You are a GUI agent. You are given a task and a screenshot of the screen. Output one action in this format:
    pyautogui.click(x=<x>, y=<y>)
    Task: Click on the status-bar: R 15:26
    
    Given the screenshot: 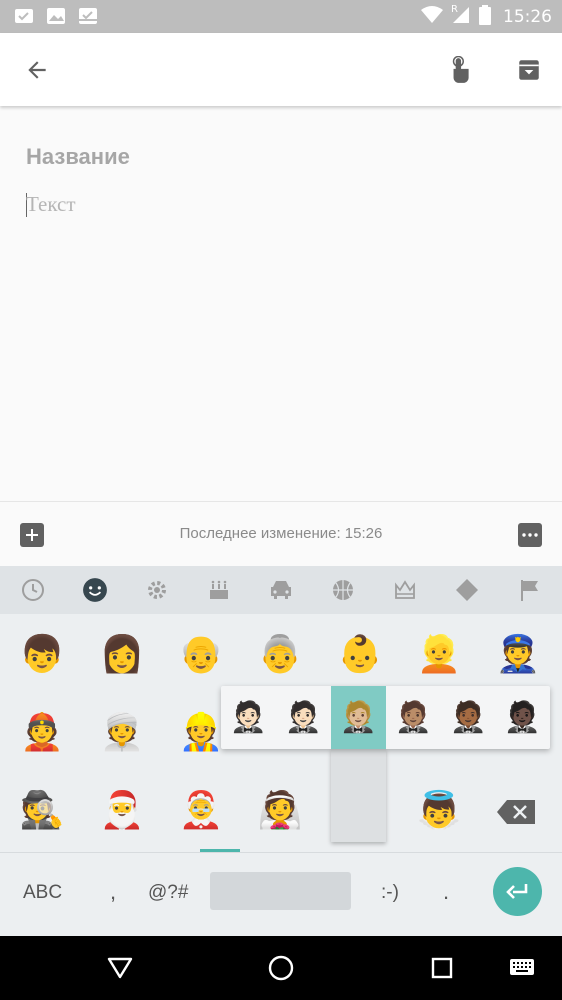 What is the action you would take?
    pyautogui.click(x=281, y=16)
    